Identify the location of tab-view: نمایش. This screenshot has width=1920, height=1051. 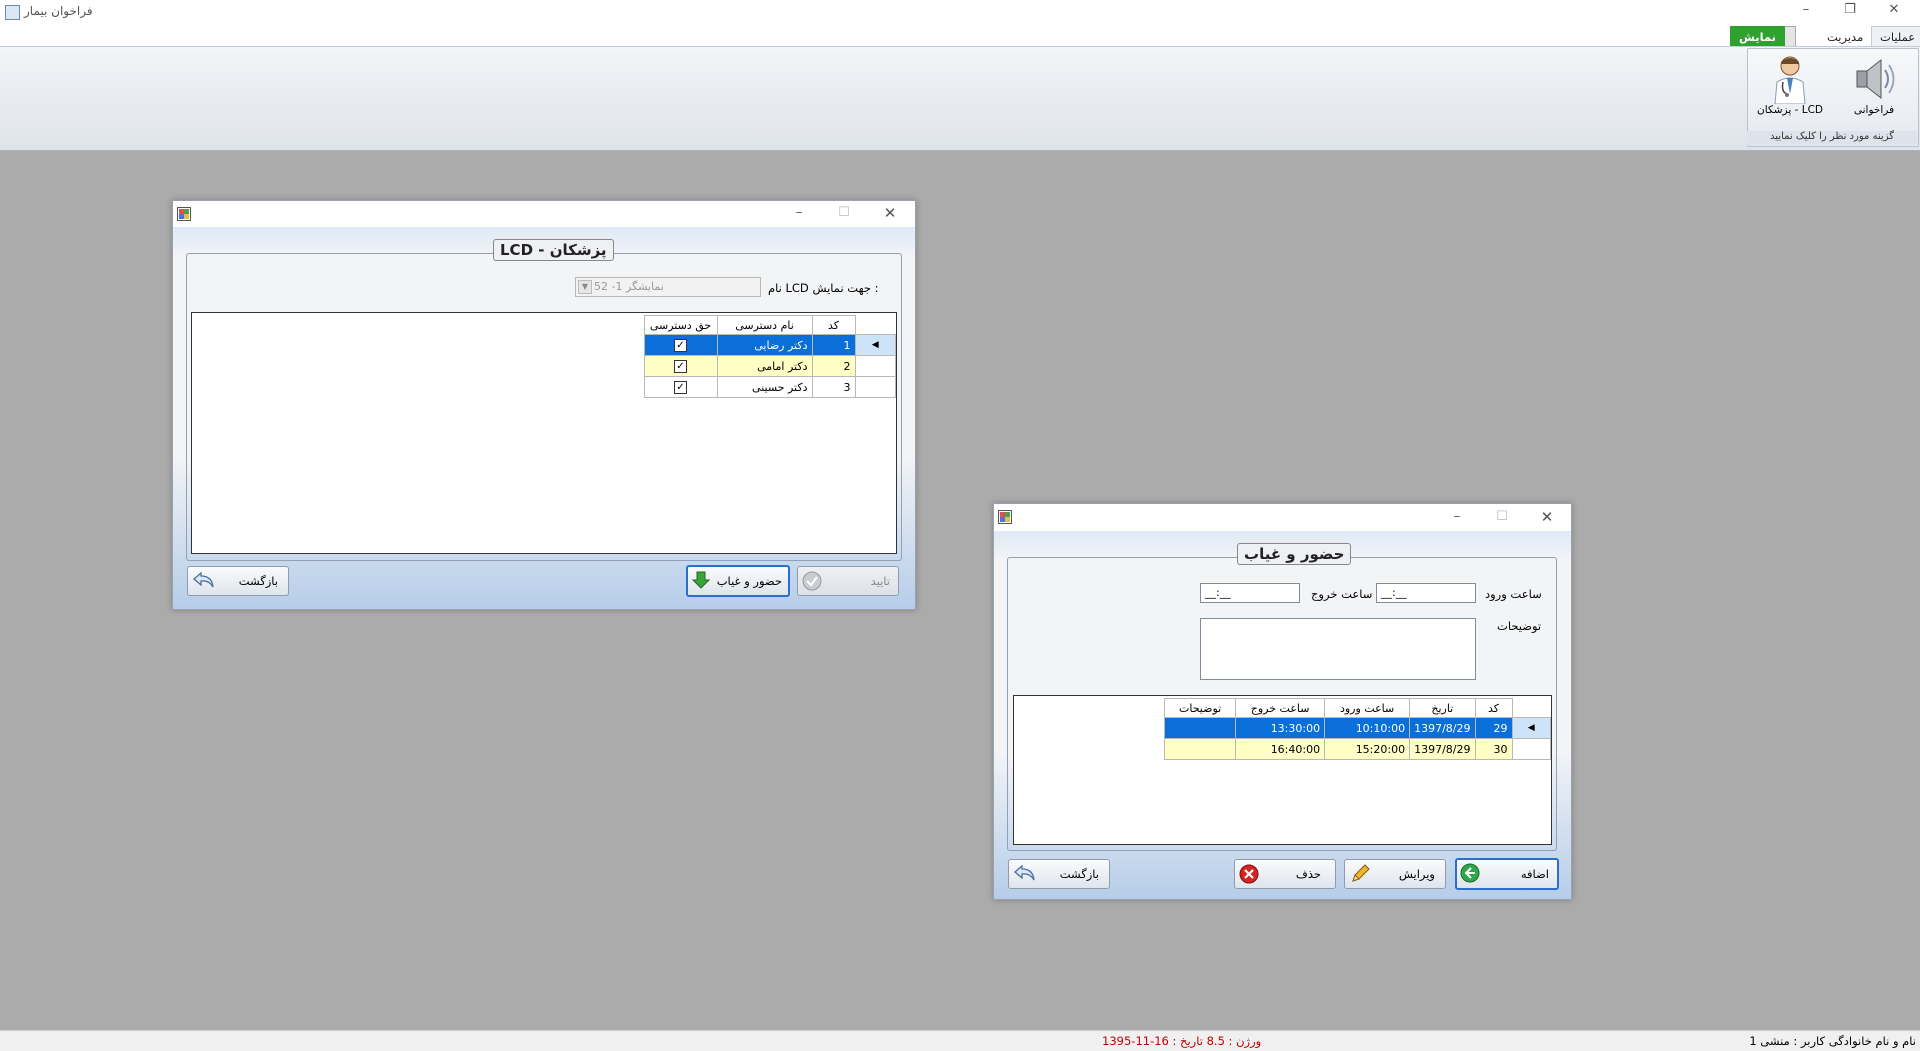
(1757, 37).